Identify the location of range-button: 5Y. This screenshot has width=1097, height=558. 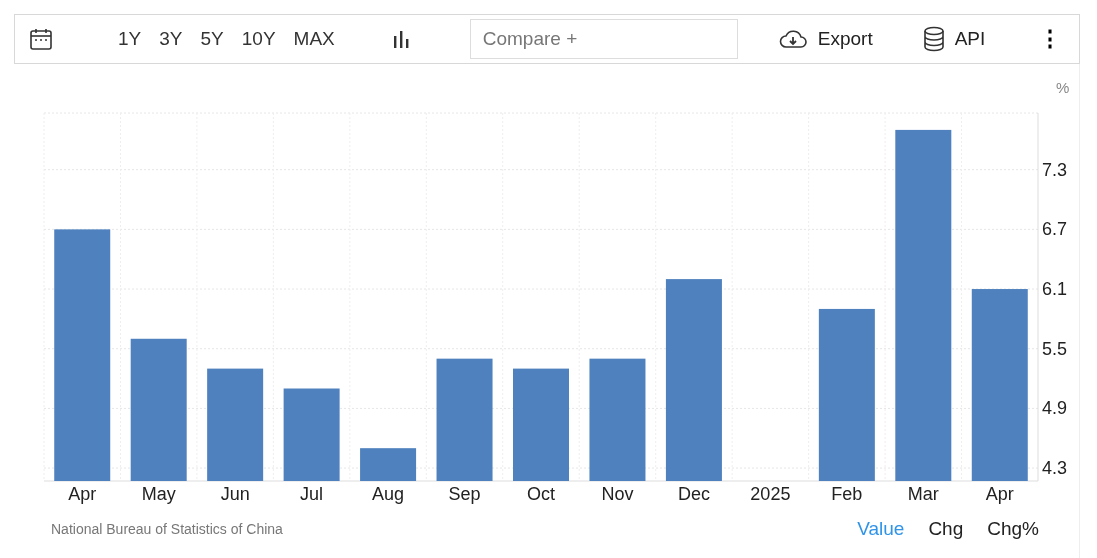
(212, 39).